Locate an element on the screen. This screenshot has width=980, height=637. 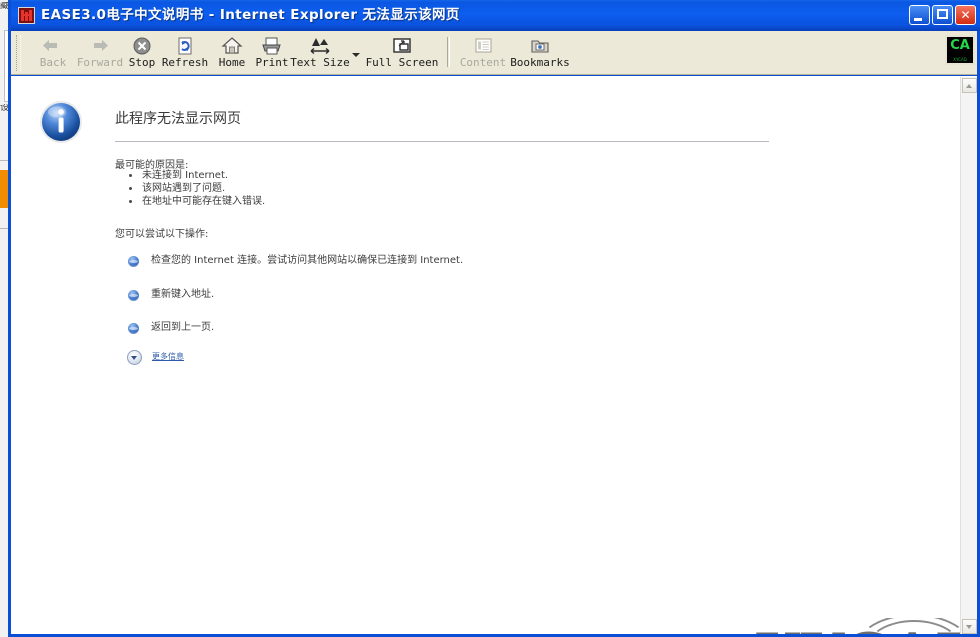
causes-list: 未连接到 Internet. 该网站遇到了问题. 在地址中可能存在键入错误. is located at coordinates (190, 188).